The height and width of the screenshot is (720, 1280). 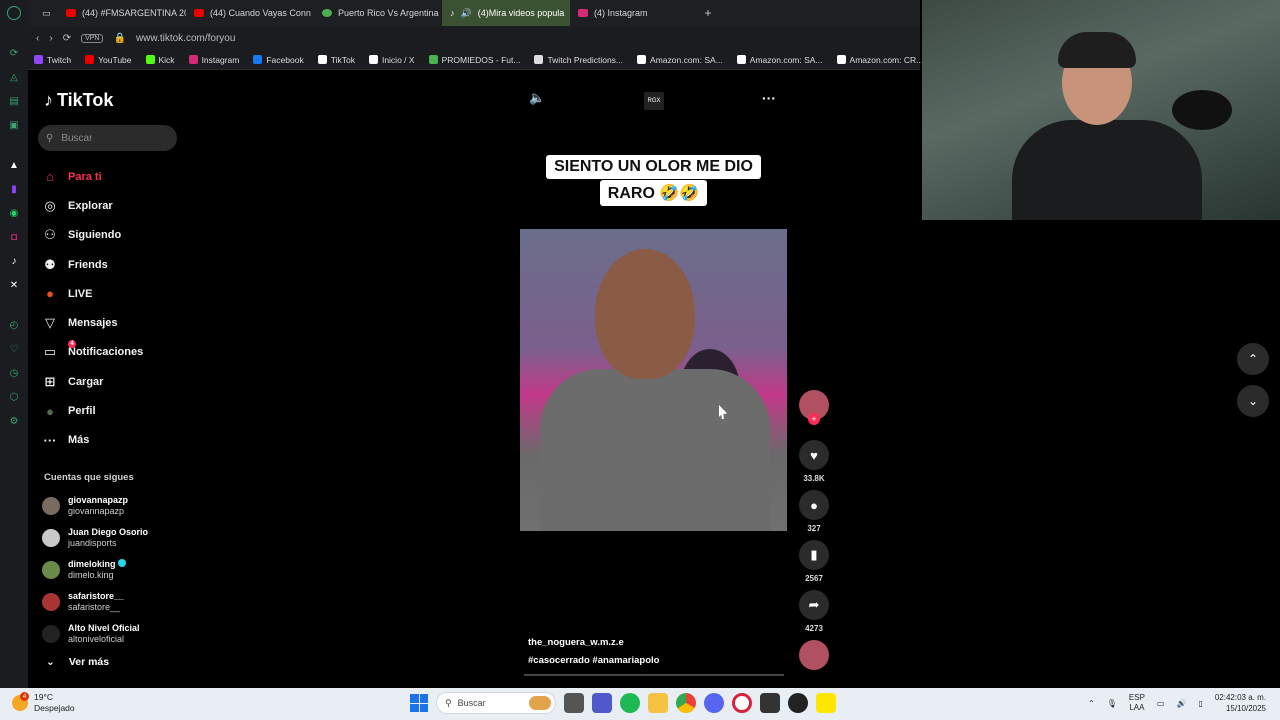 I want to click on volume-icon: 🔈, so click(x=537, y=98).